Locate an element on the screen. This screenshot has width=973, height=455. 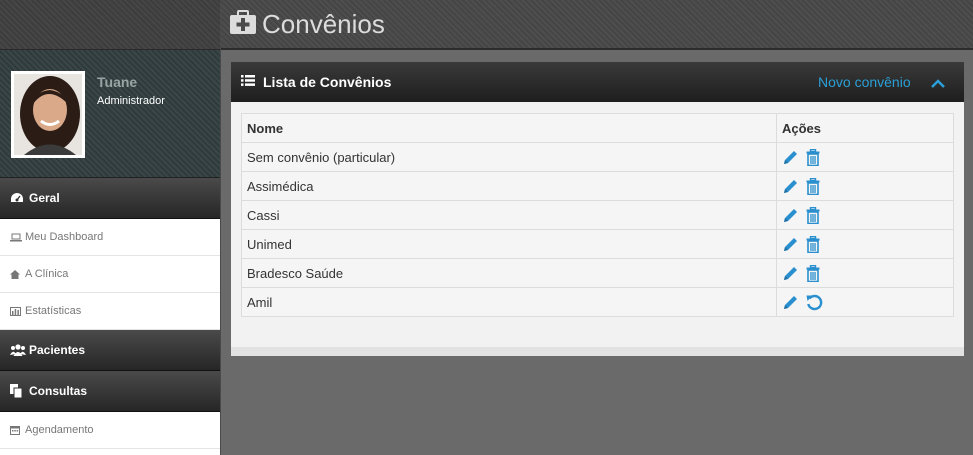
sidebar-section-consultas: Consultas is located at coordinates (110, 391).